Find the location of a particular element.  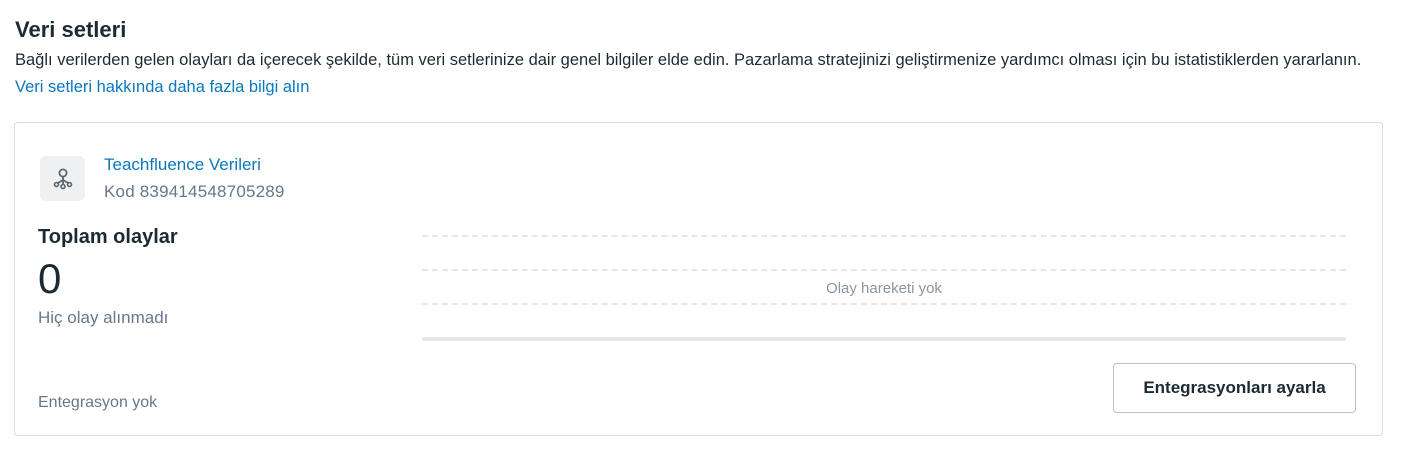

page-title: Veri setleri is located at coordinates (71, 29).